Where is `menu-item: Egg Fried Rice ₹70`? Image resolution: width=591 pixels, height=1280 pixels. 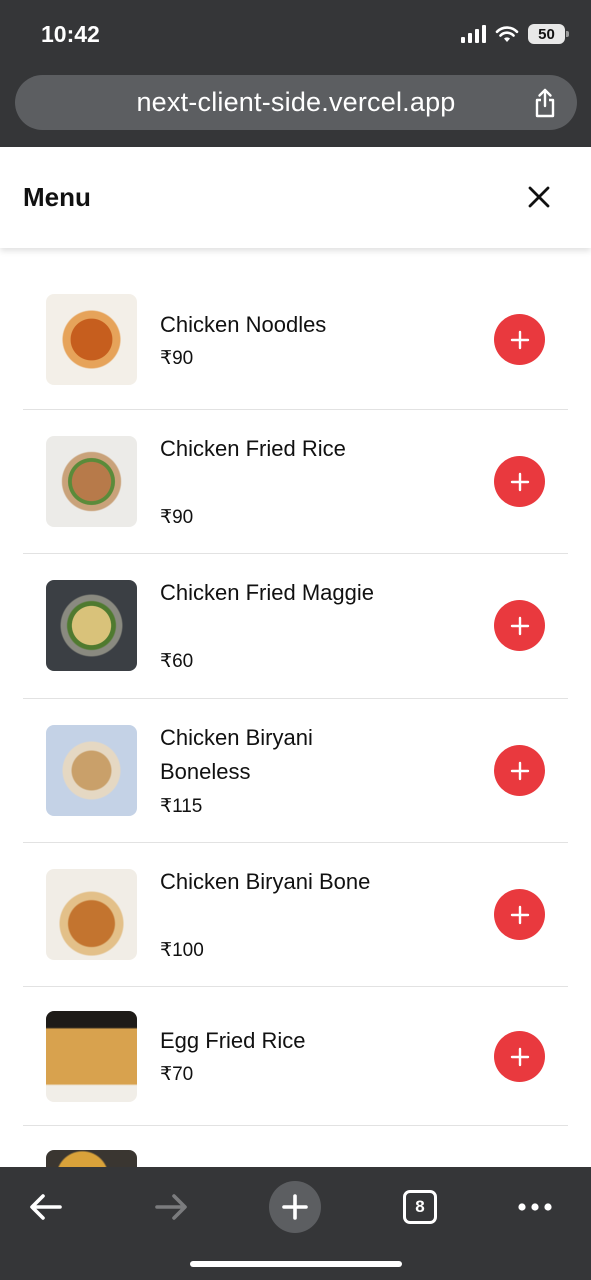 menu-item: Egg Fried Rice ₹70 is located at coordinates (295, 1056).